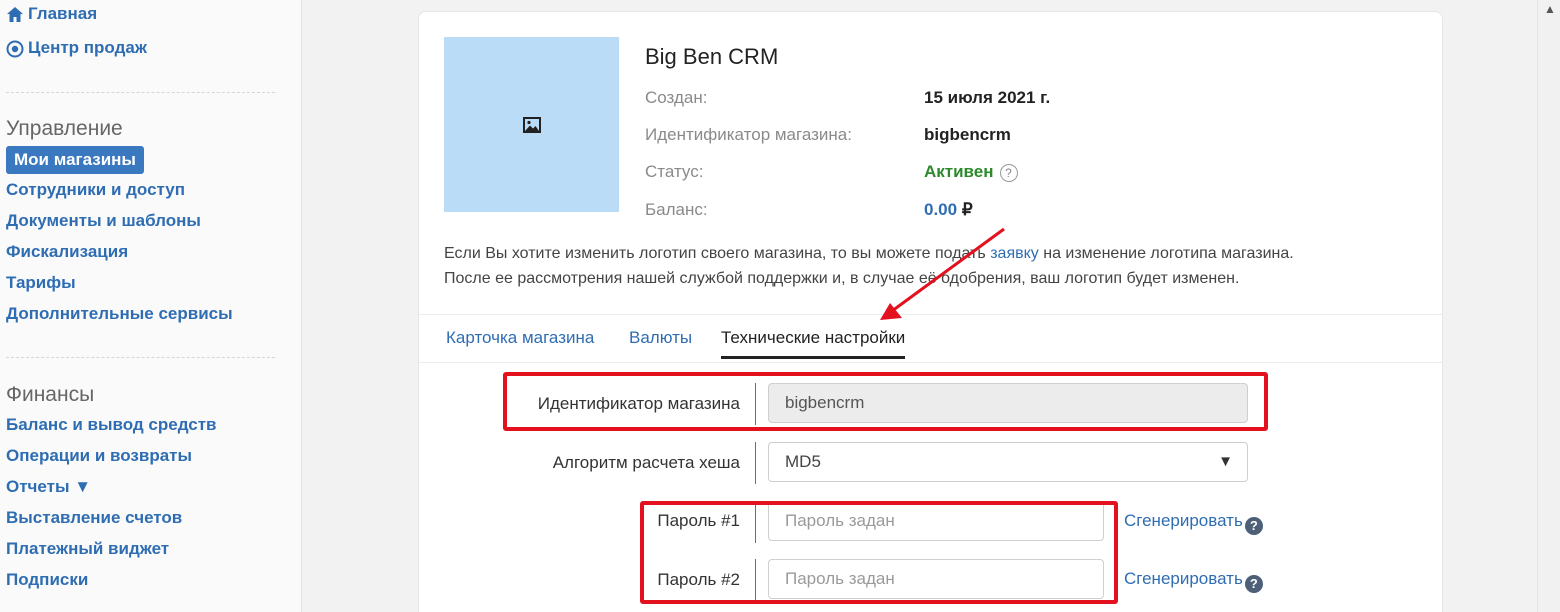 The width and height of the screenshot is (1560, 612). I want to click on scroll-up-arrow-icon: ▲, so click(1550, 9).